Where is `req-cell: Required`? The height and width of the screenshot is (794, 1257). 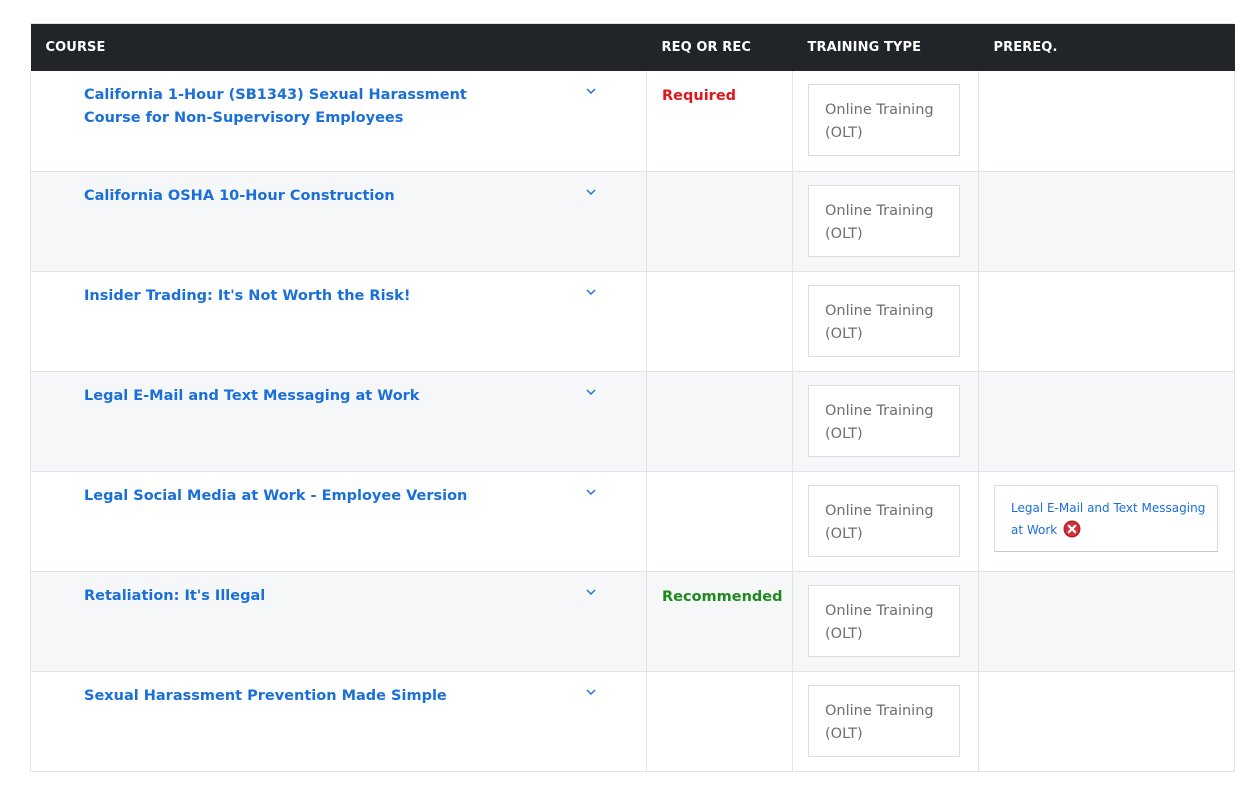
req-cell: Required is located at coordinates (719, 121).